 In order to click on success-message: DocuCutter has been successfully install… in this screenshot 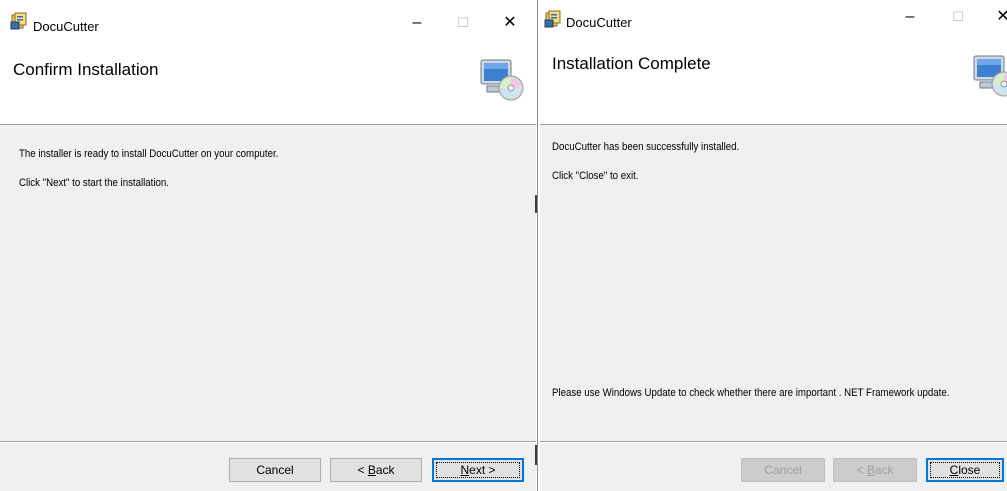, I will do `click(646, 147)`.